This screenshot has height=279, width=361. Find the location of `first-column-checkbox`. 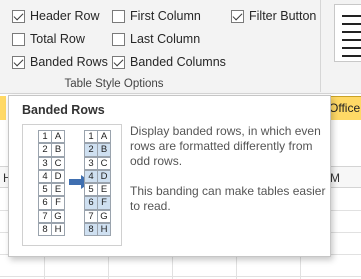

first-column-checkbox is located at coordinates (118, 16).